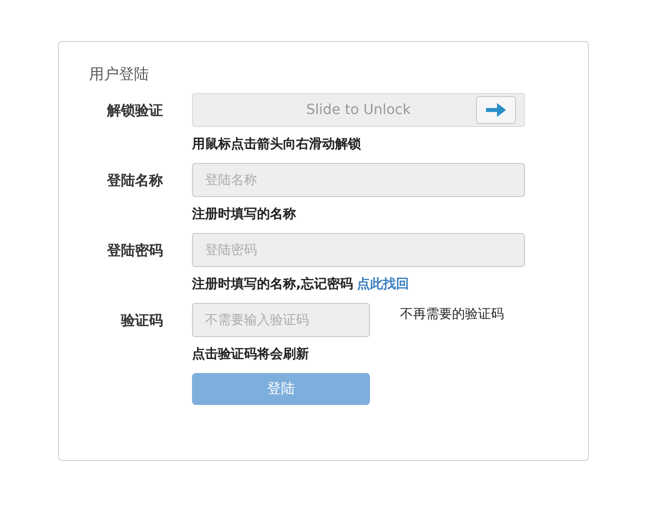 The width and height of the screenshot is (650, 505). I want to click on input-field: 登陆密码, so click(358, 250).